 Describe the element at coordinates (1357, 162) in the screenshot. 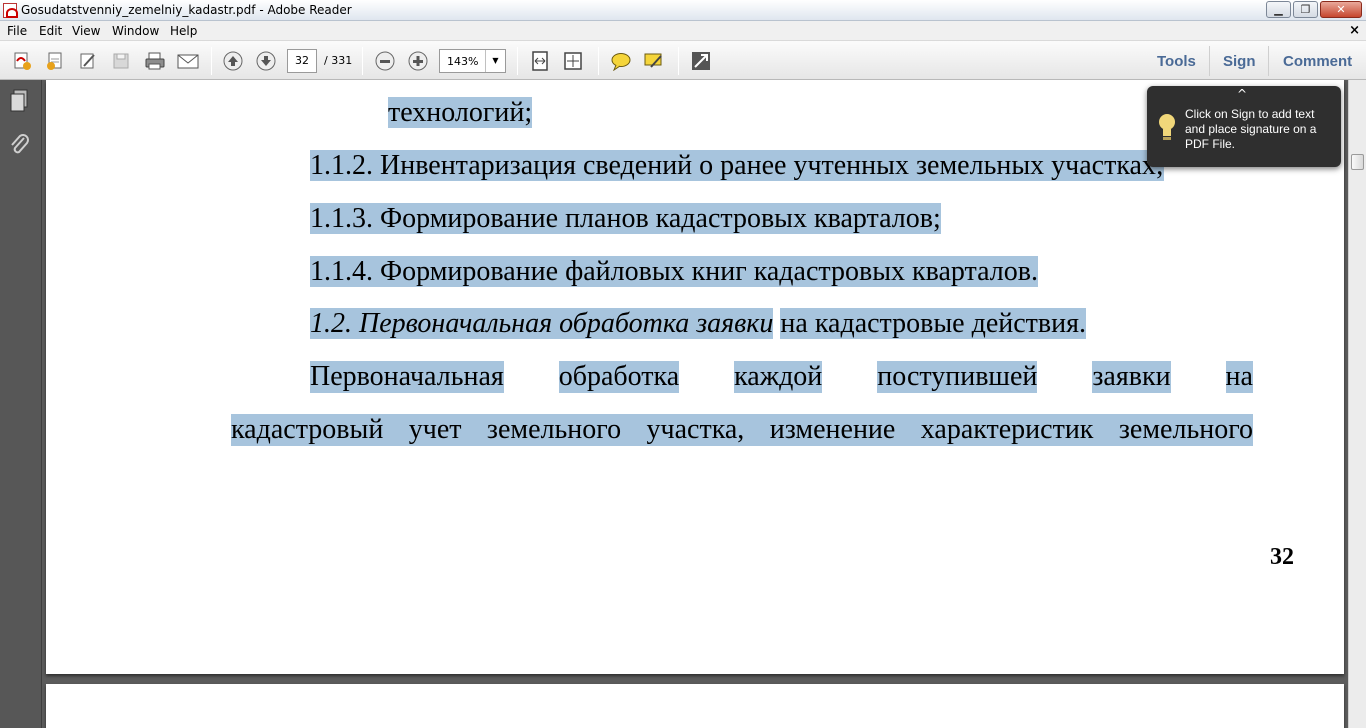

I see `scrollbar-thumb` at that location.